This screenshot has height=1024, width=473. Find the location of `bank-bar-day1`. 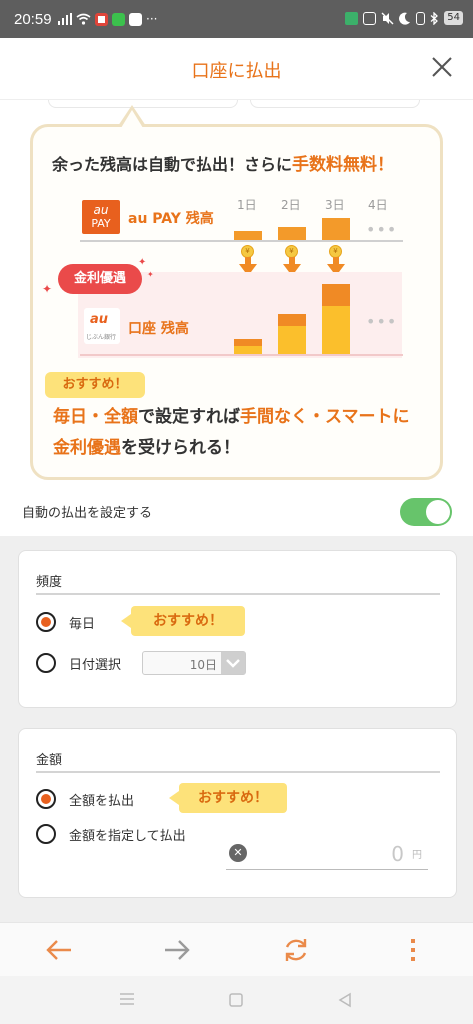

bank-bar-day1 is located at coordinates (248, 350).